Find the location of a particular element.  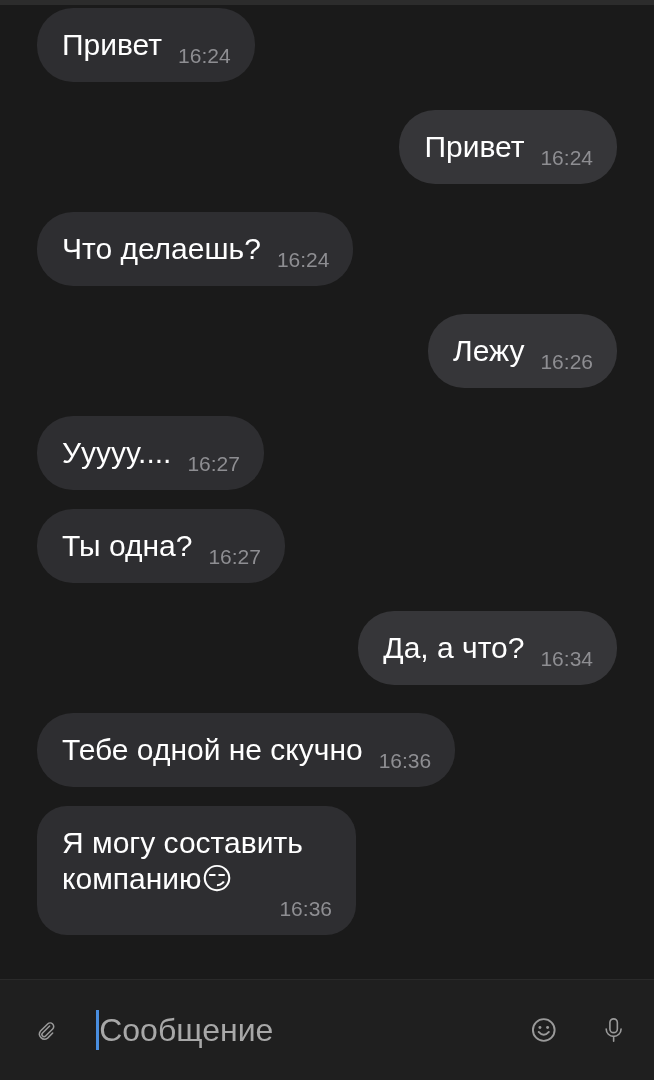

message-text: Что делаешь? is located at coordinates (161, 248).